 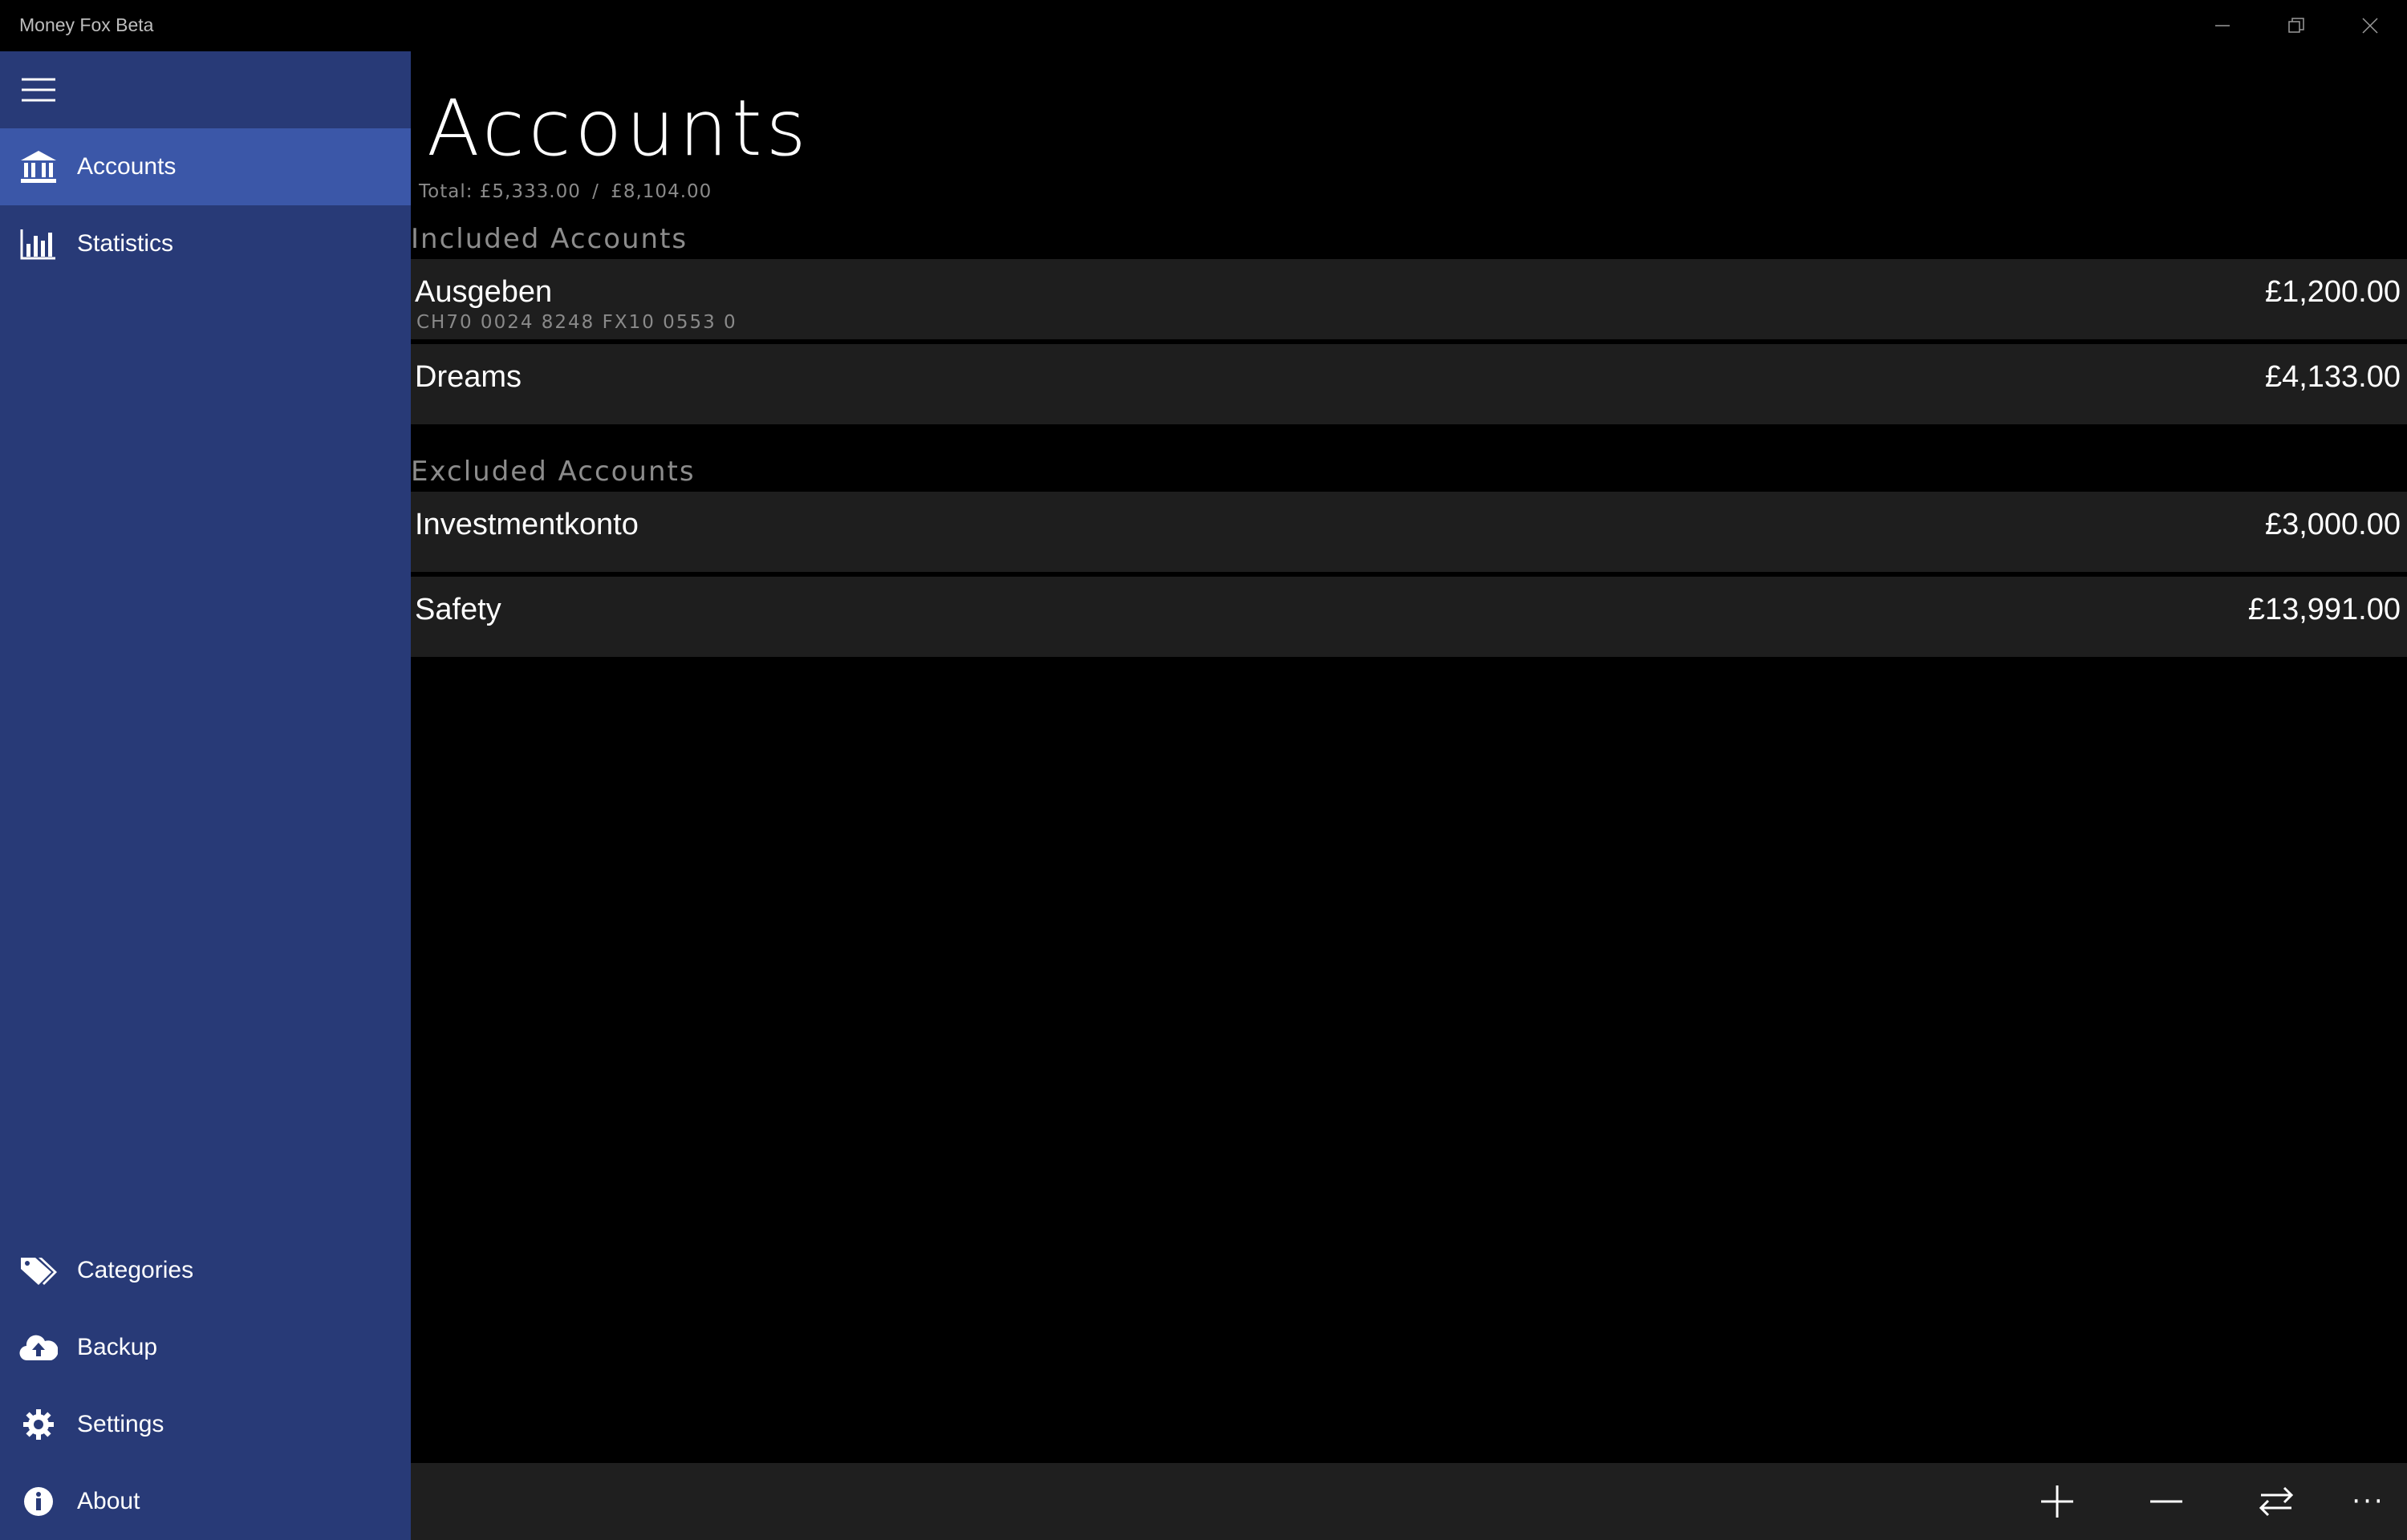 I want to click on minus-icon, so click(x=2166, y=1501).